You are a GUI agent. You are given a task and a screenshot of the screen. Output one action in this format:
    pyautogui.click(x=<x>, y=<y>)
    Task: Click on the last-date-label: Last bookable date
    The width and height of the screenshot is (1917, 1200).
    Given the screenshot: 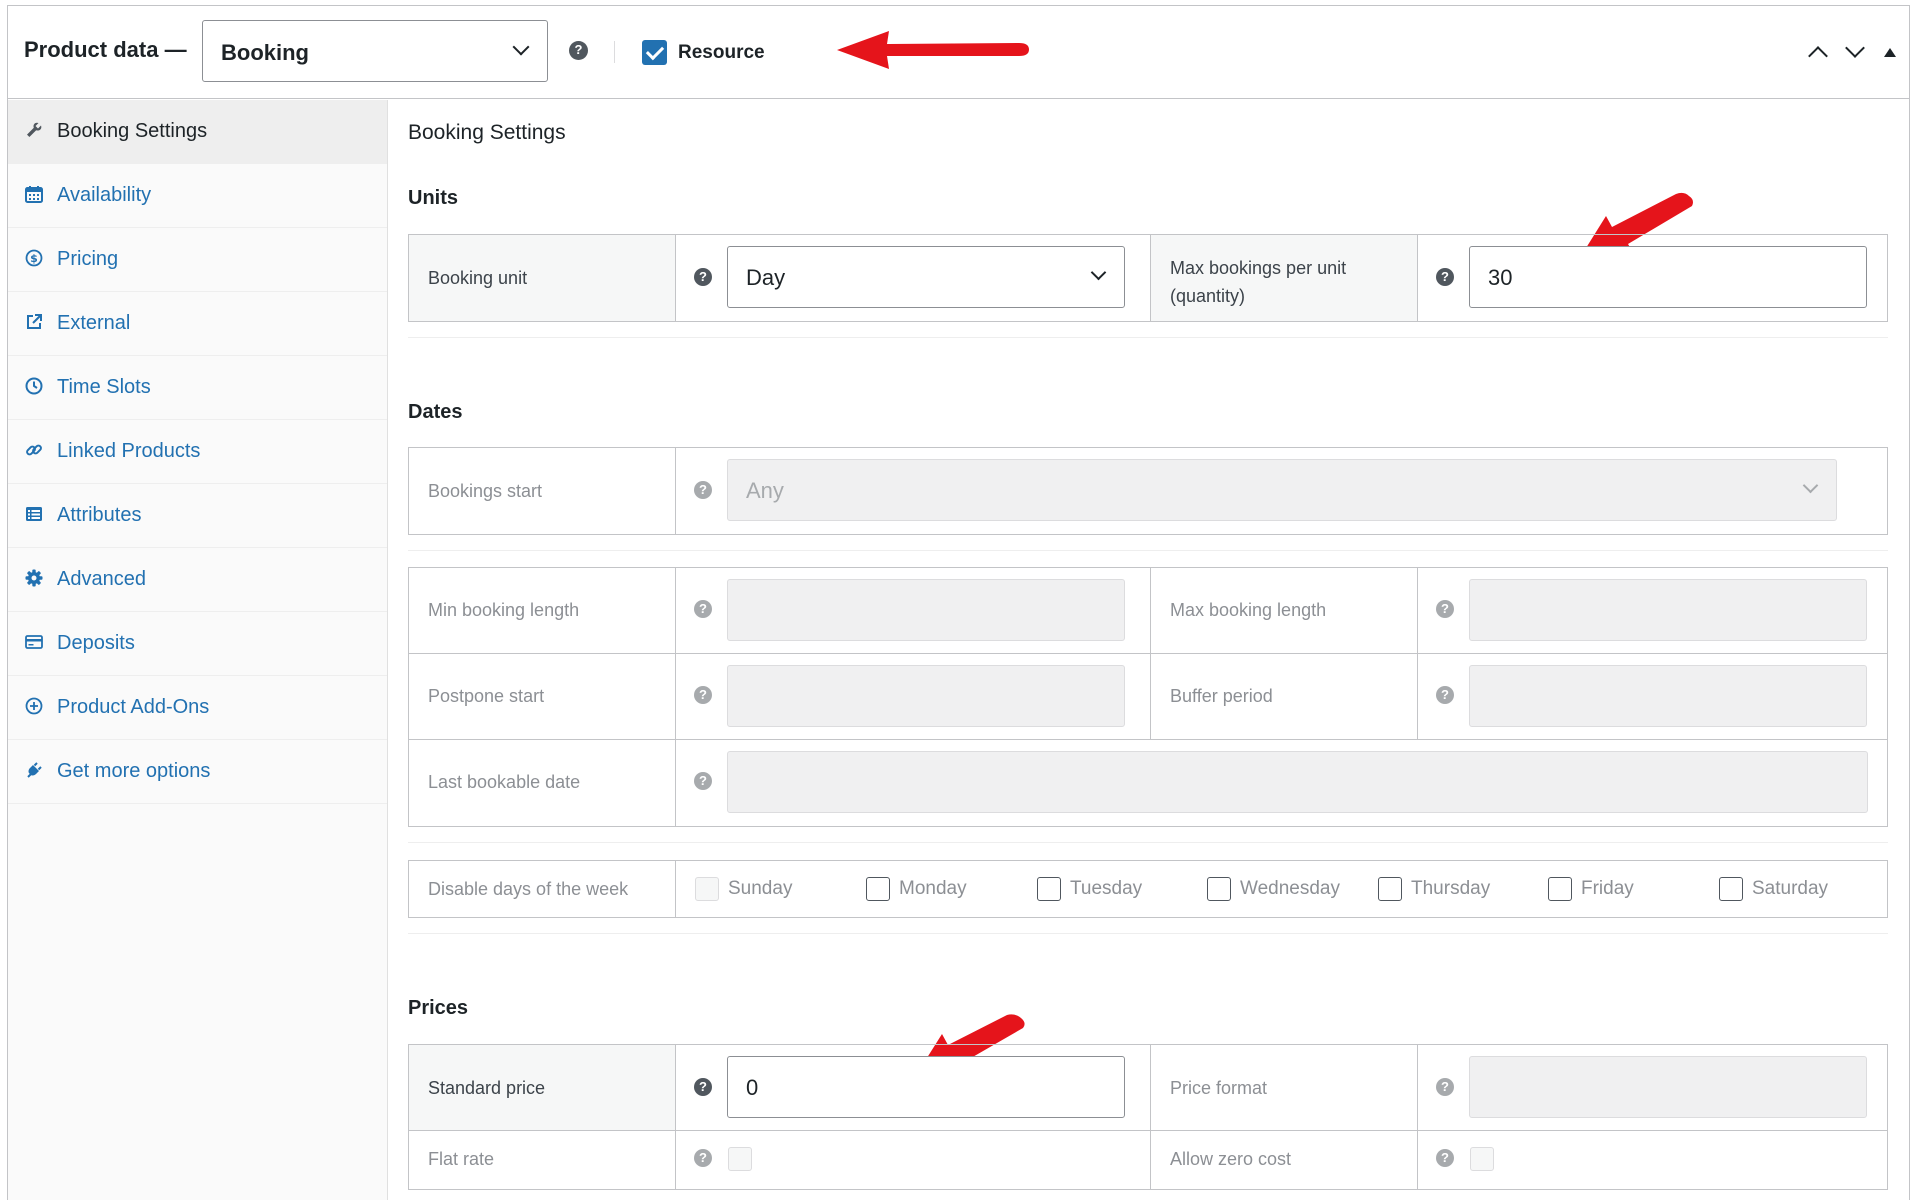 What is the action you would take?
    pyautogui.click(x=504, y=782)
    